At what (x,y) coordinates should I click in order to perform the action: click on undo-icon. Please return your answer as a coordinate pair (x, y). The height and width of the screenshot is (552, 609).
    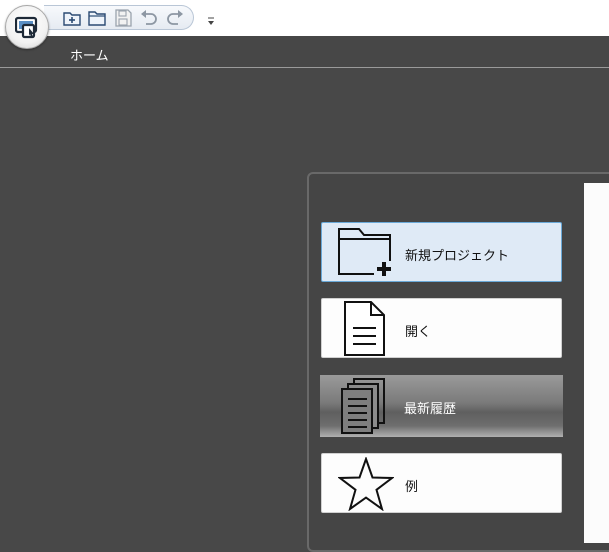
    Looking at the image, I should click on (149, 18).